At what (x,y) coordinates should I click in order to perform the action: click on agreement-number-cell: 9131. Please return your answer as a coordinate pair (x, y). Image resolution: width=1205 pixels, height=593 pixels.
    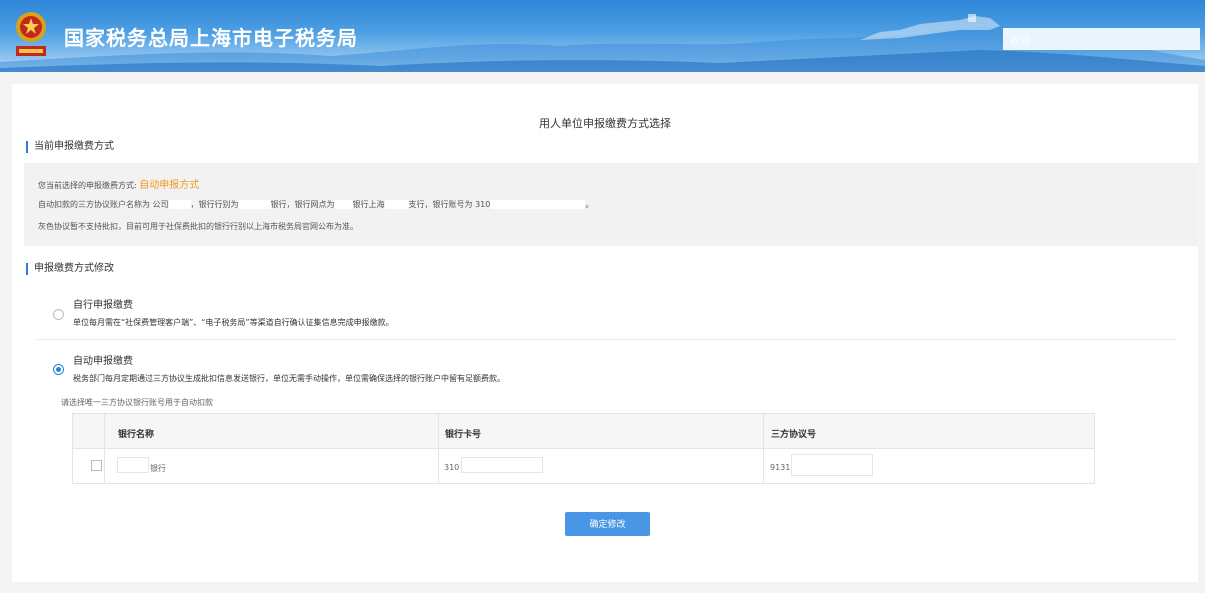
    Looking at the image, I should click on (780, 467).